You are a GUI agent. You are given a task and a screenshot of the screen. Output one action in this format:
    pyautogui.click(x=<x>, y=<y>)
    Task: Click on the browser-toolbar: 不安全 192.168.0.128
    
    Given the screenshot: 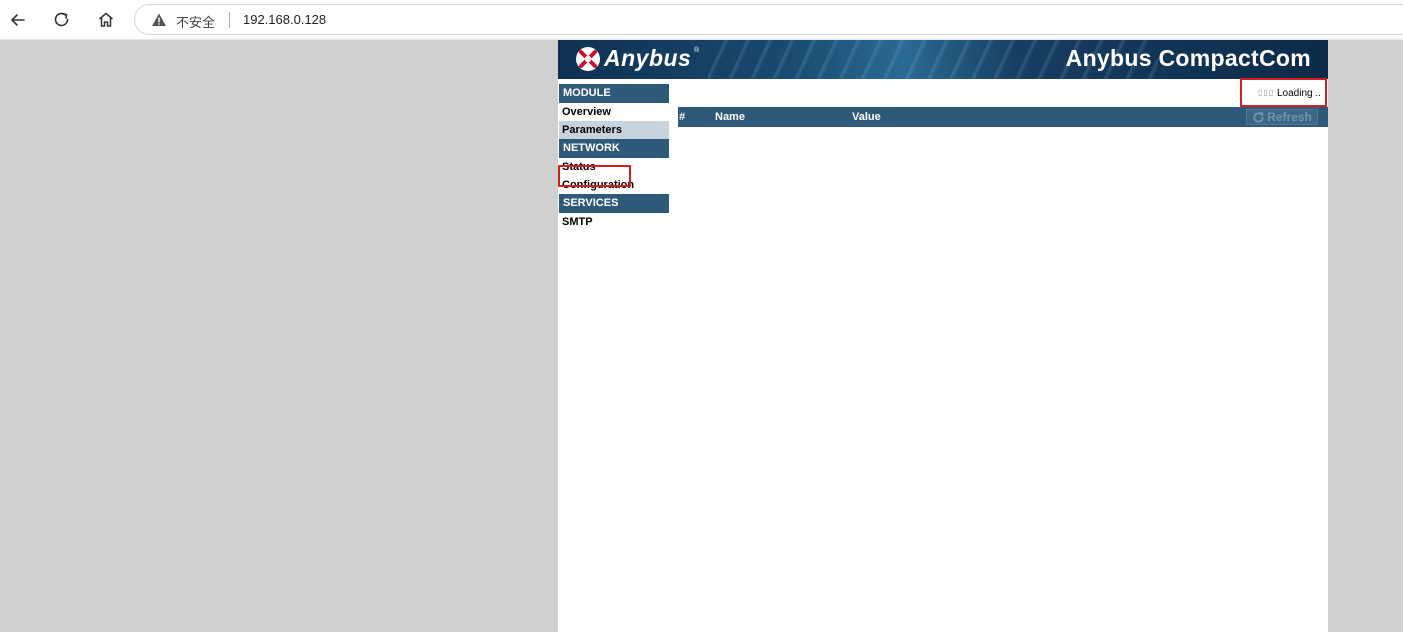 What is the action you would take?
    pyautogui.click(x=701, y=20)
    